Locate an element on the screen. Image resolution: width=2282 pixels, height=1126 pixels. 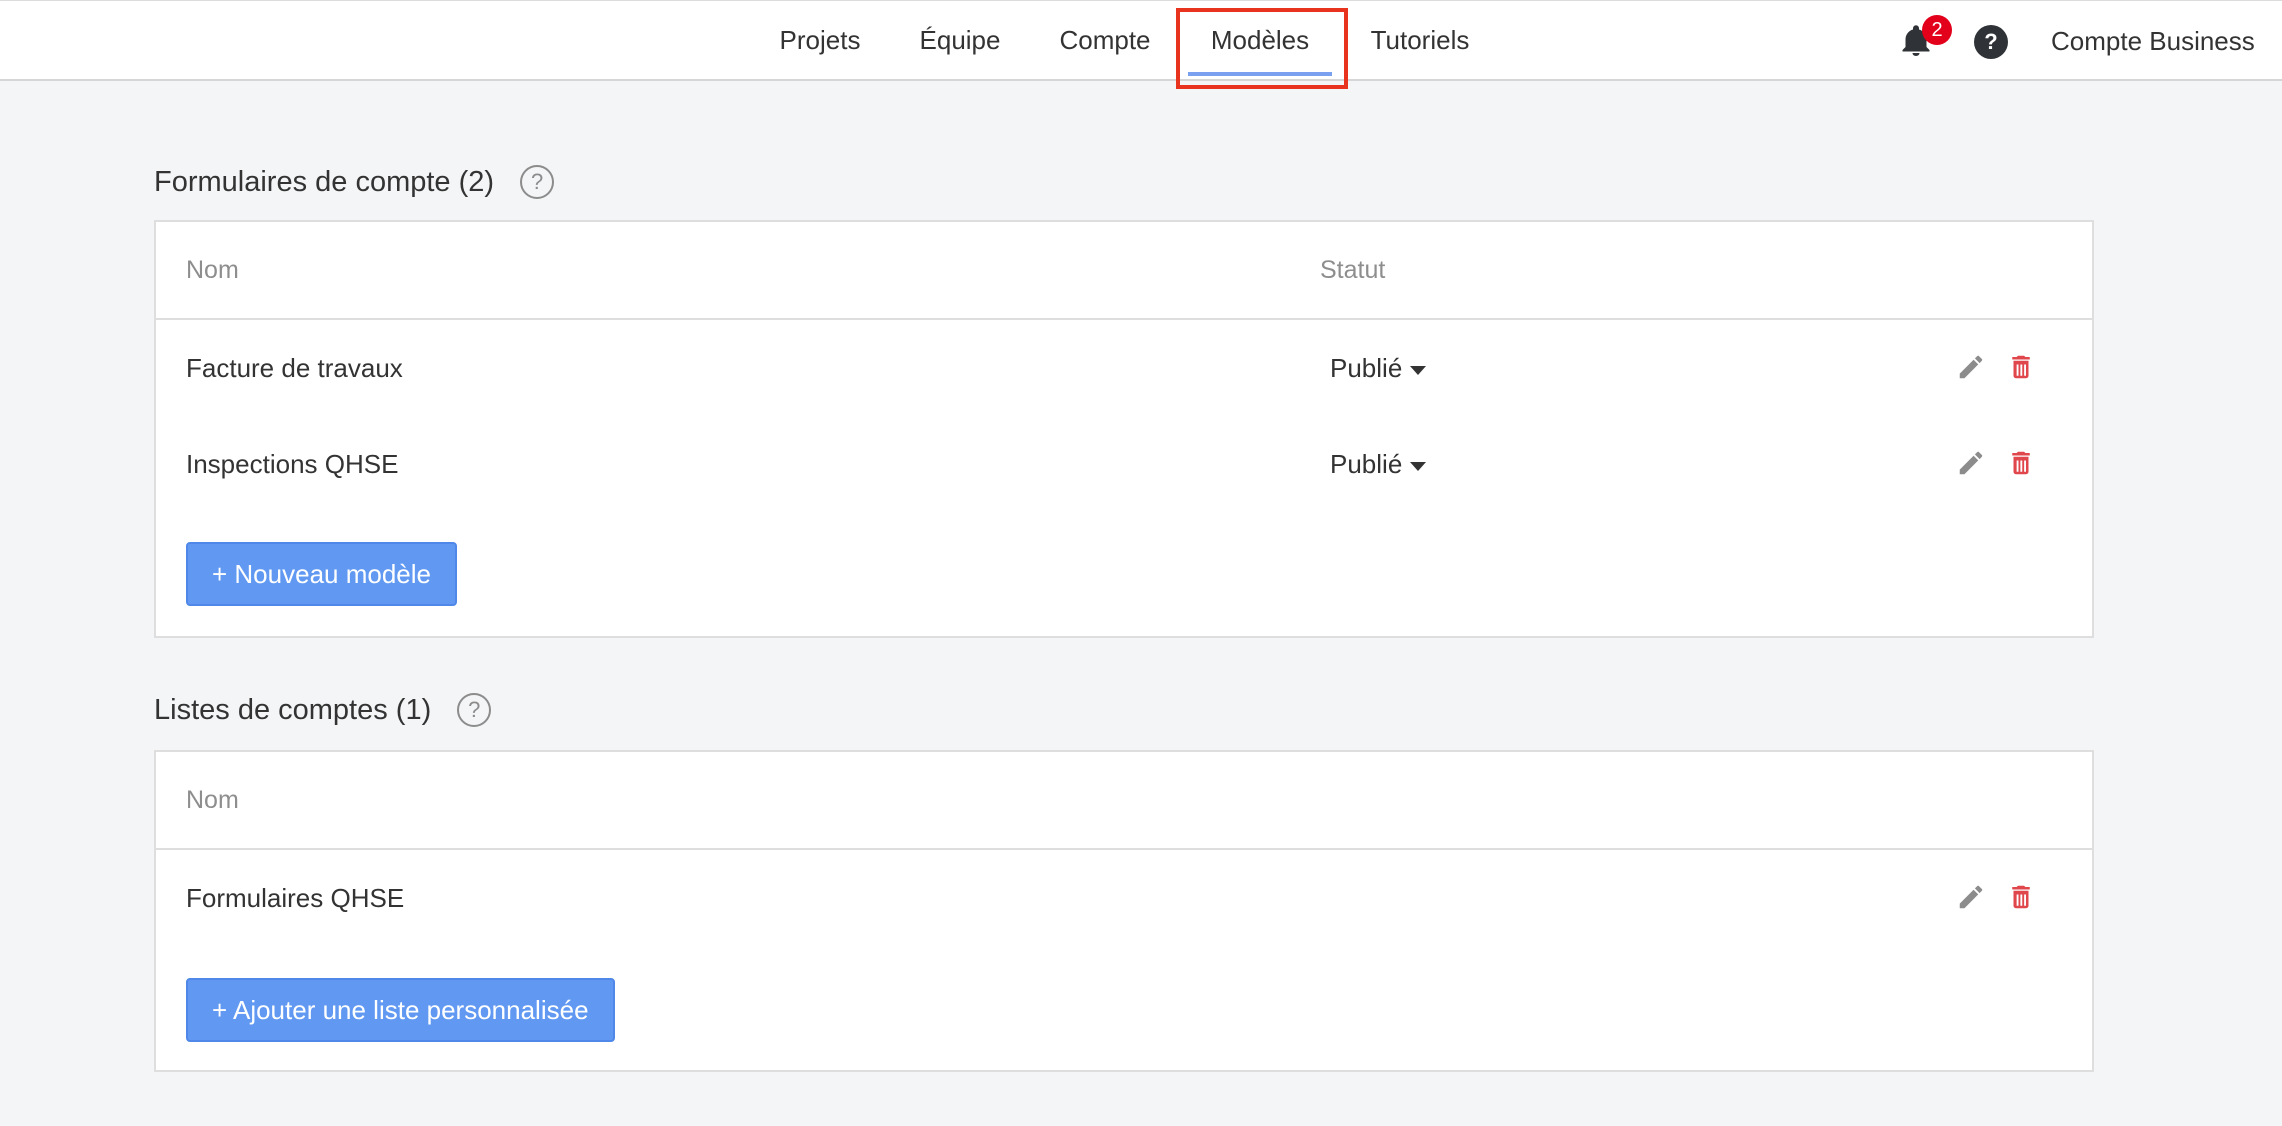
account-menu: Compte Business is located at coordinates (2153, 41).